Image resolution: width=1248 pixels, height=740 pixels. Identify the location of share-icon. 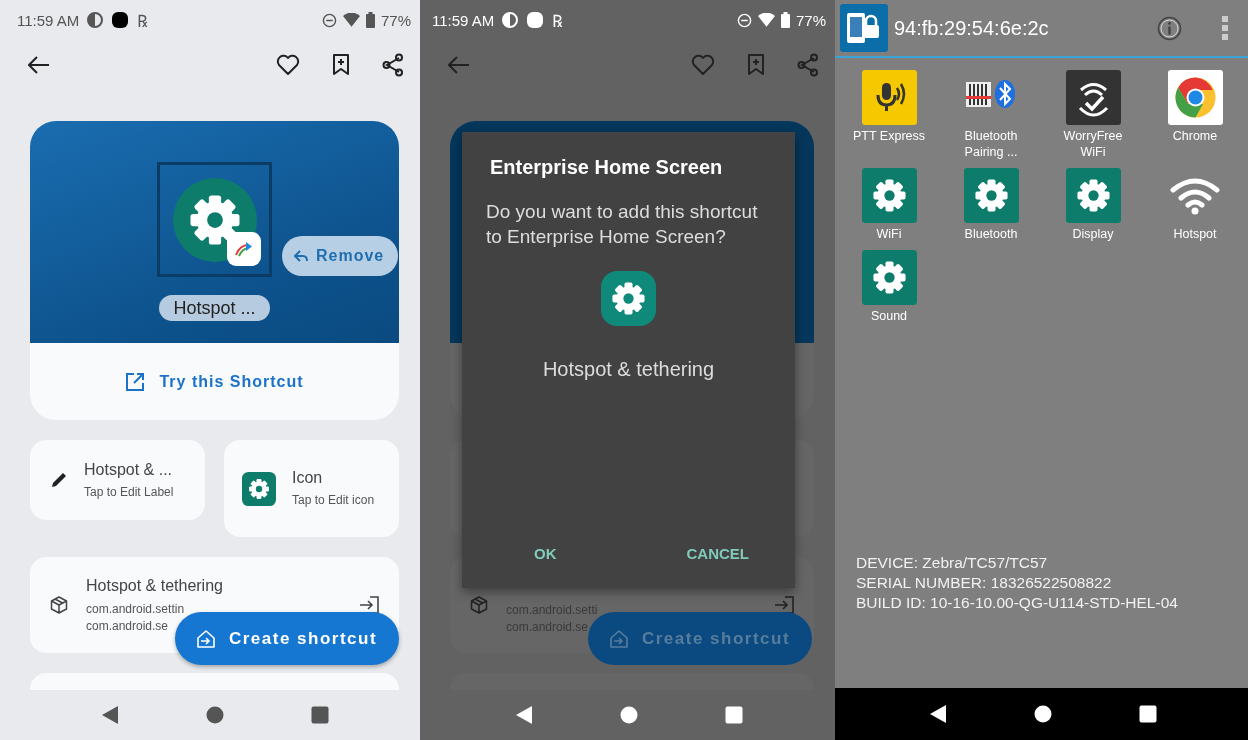
(393, 65).